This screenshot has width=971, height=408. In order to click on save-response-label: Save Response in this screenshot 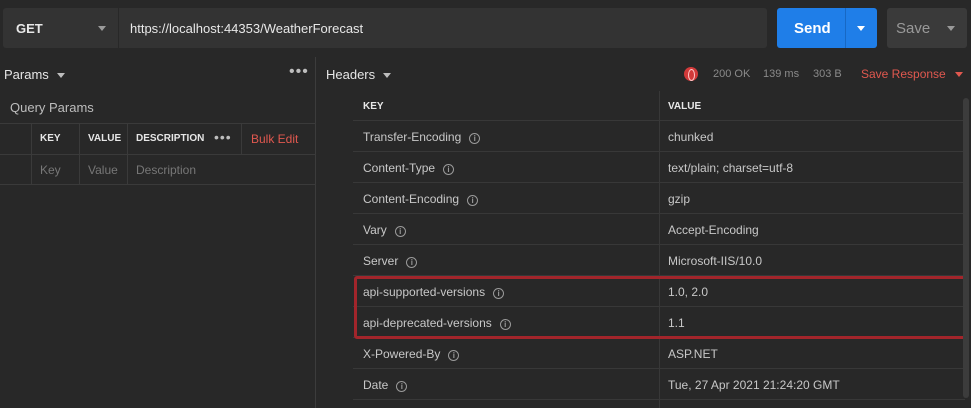, I will do `click(903, 74)`.